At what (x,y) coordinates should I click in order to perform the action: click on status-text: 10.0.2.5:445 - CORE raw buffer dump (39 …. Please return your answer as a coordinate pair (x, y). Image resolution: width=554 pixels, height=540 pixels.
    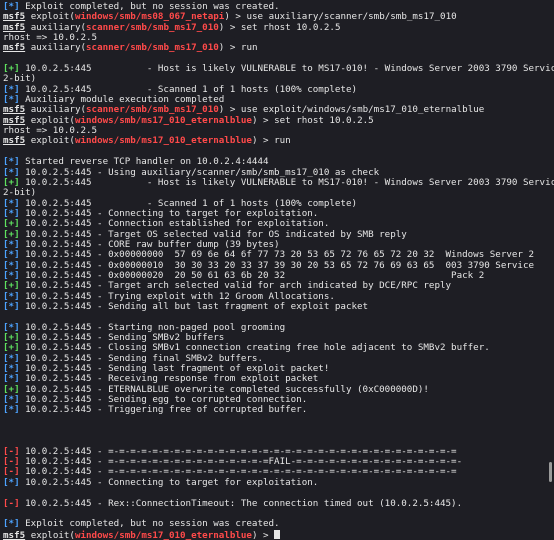
    Looking at the image, I should click on (149, 244).